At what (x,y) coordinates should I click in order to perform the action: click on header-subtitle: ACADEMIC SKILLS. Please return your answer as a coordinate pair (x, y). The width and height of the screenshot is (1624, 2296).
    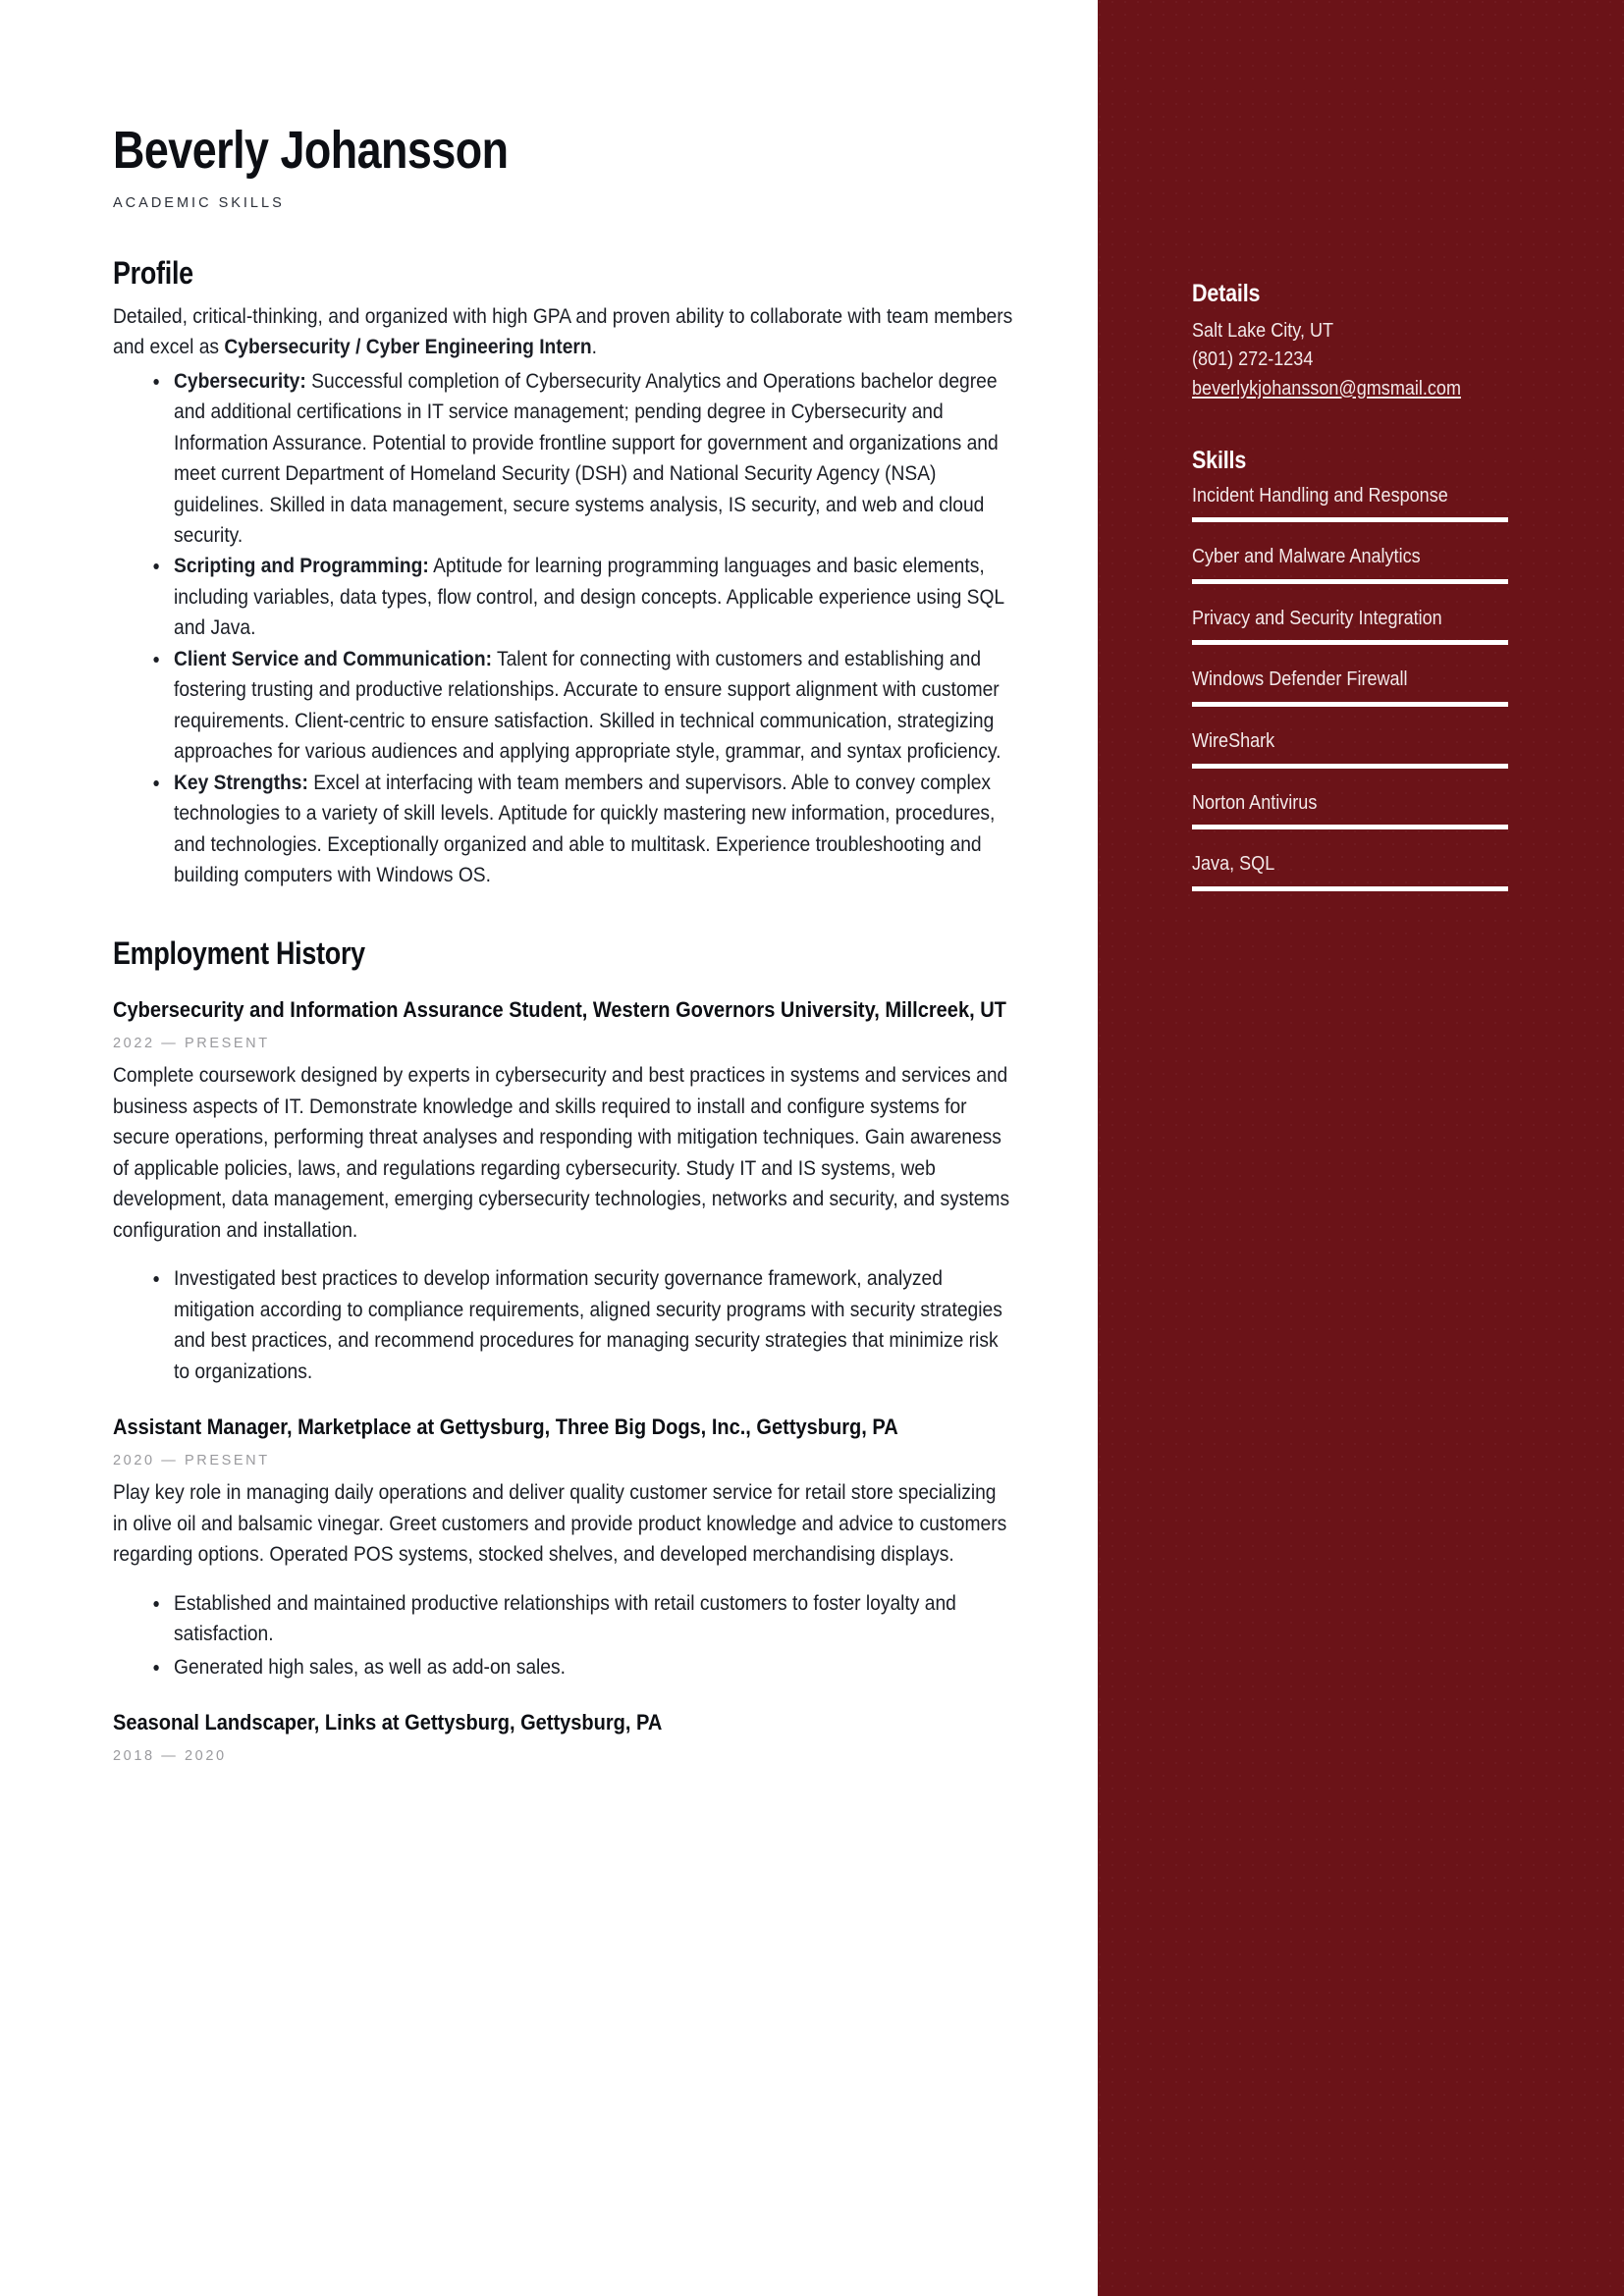
    Looking at the image, I should click on (199, 203).